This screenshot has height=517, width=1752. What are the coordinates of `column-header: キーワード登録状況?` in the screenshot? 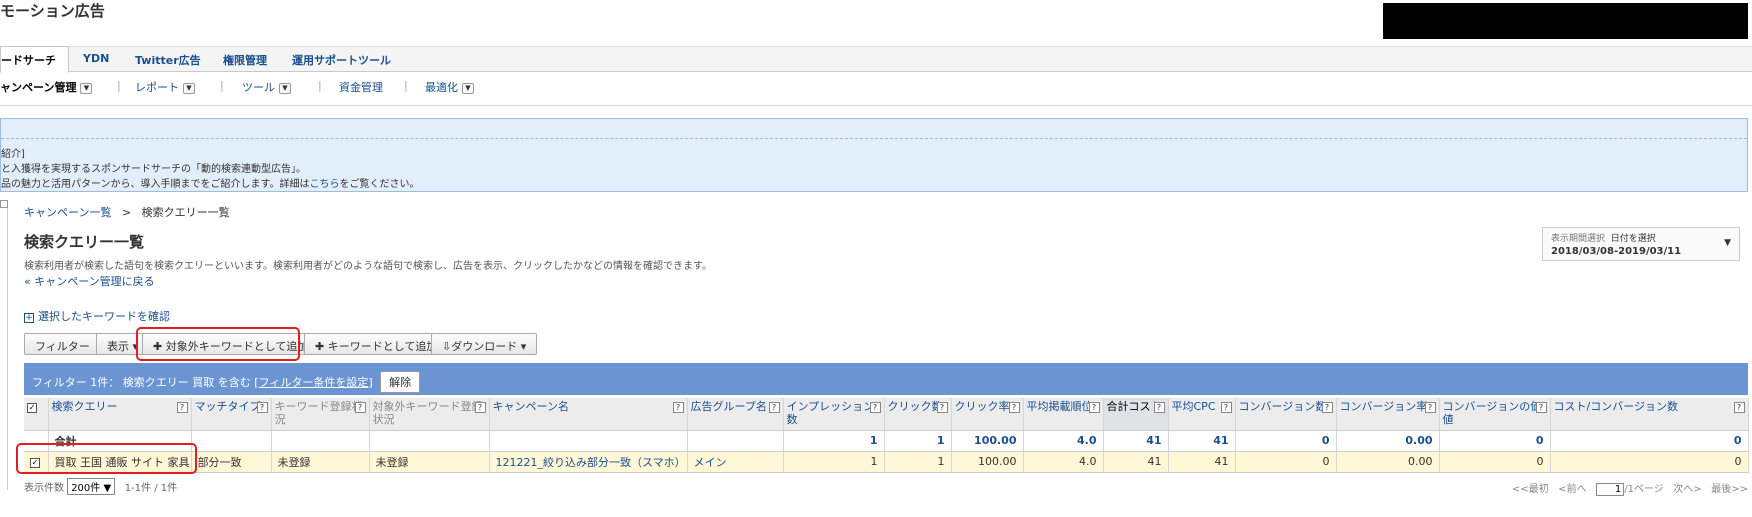 It's located at (320, 414).